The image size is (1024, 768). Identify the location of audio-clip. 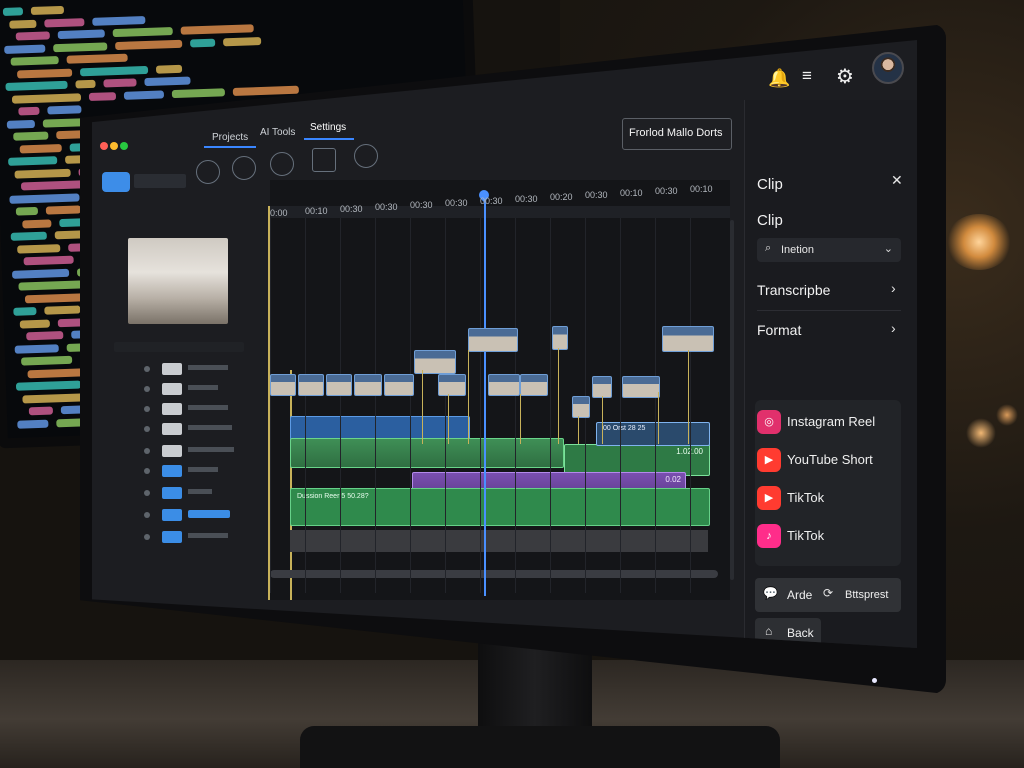
(427, 453).